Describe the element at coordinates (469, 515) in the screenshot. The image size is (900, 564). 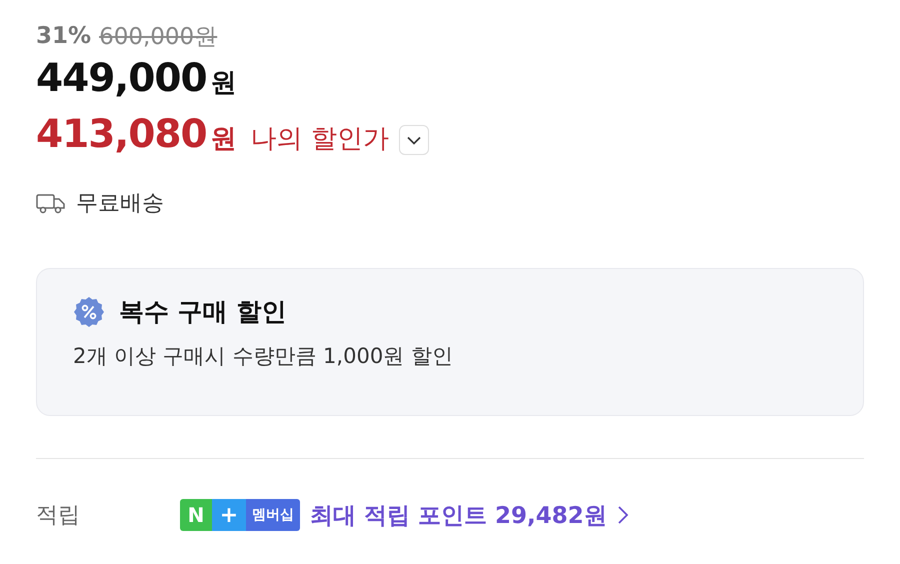
I see `points-link: 최대 적립 포인트 29,482원` at that location.